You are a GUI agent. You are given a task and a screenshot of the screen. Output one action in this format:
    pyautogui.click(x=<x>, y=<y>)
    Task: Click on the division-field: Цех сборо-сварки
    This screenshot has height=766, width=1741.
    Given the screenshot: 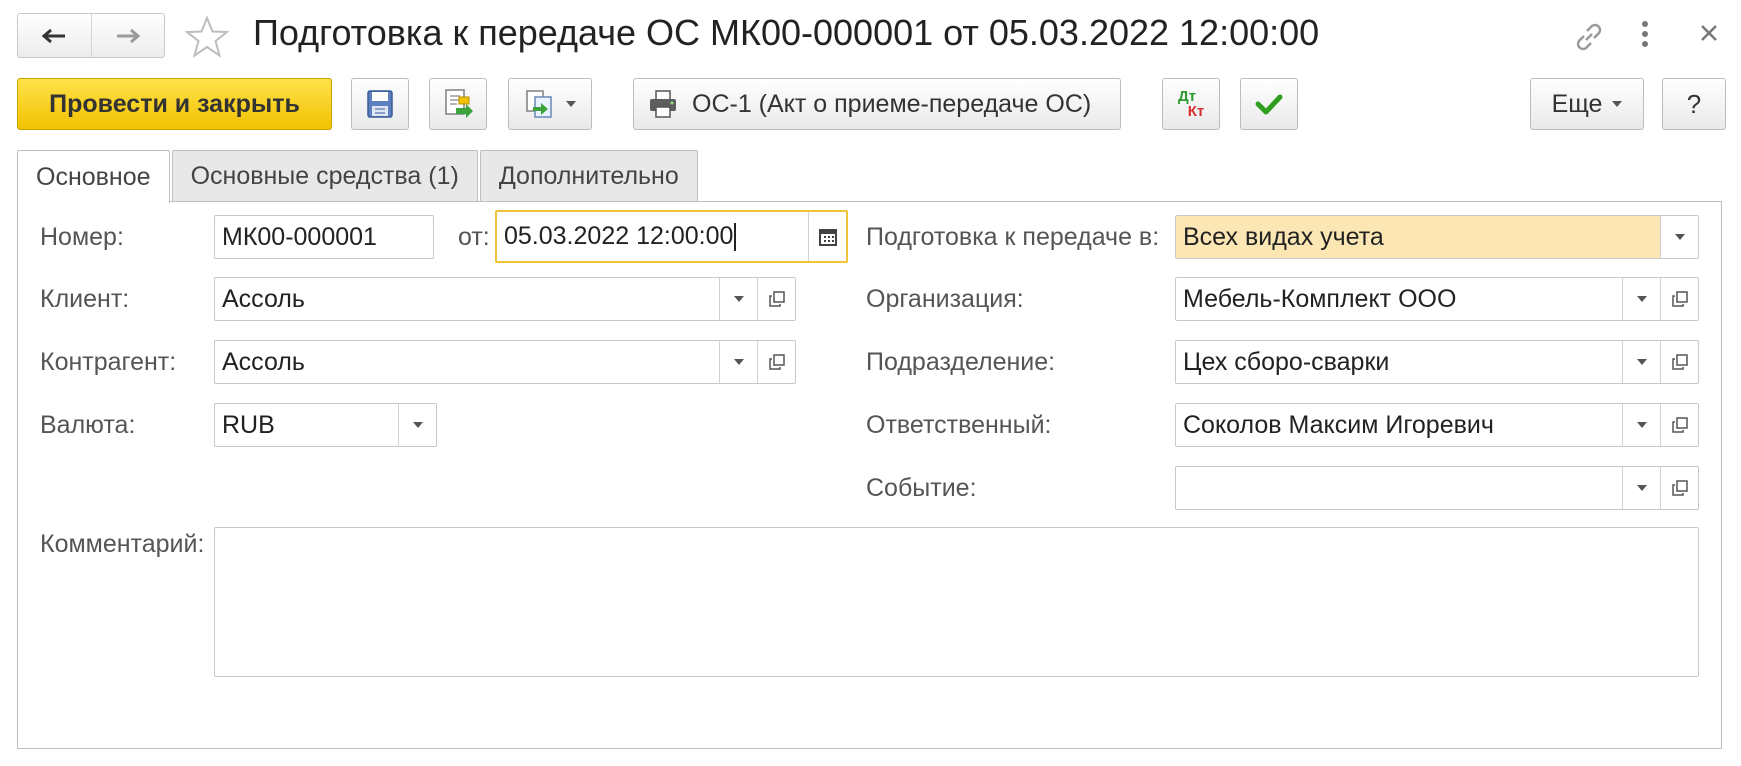 What is the action you would take?
    pyautogui.click(x=1437, y=362)
    